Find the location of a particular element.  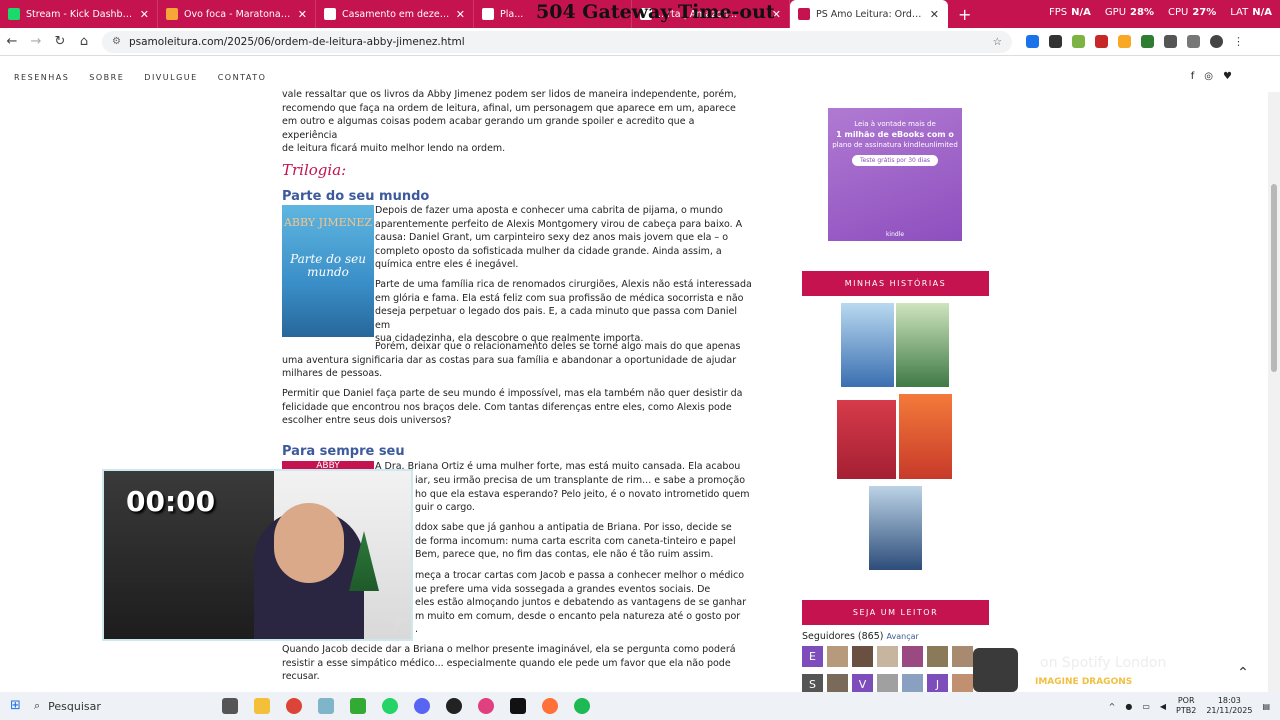

instagram-icon: ◎ is located at coordinates (1208, 76).